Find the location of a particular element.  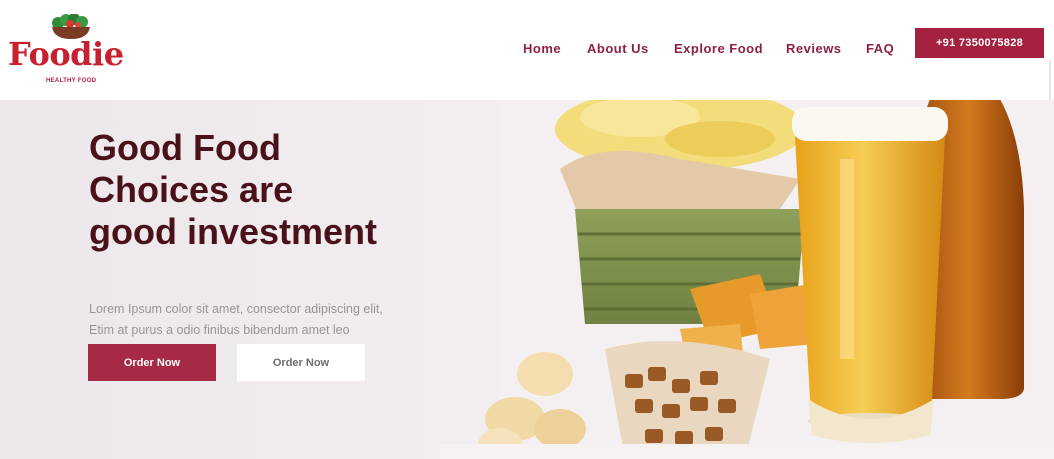

nav-about-us: About Us is located at coordinates (618, 48).